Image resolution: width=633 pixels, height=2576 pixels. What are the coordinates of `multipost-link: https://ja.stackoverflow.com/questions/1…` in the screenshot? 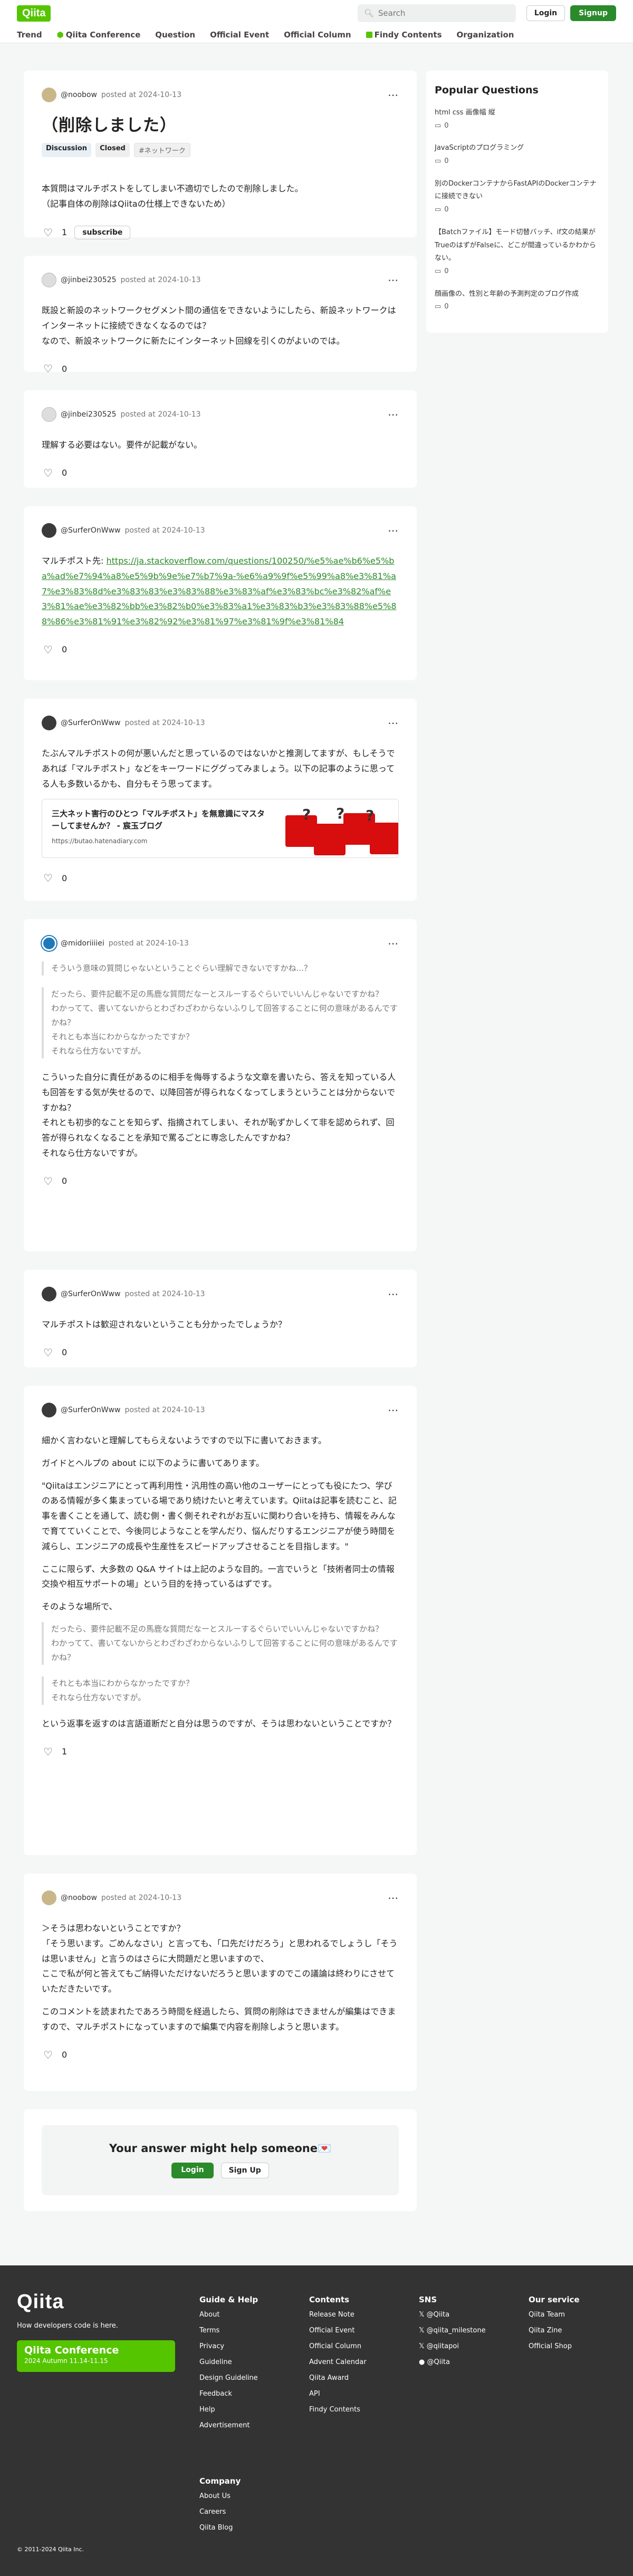 It's located at (219, 591).